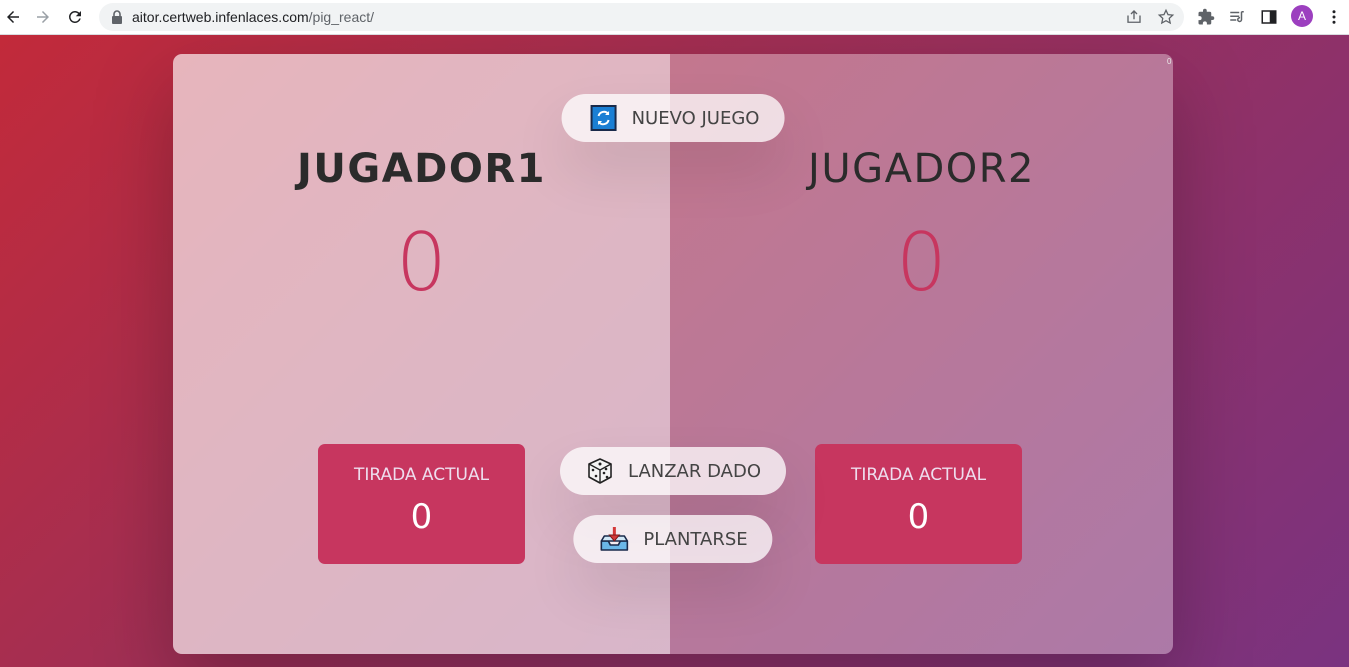 This screenshot has height=667, width=1349. I want to click on profile-avatar: A, so click(1302, 16).